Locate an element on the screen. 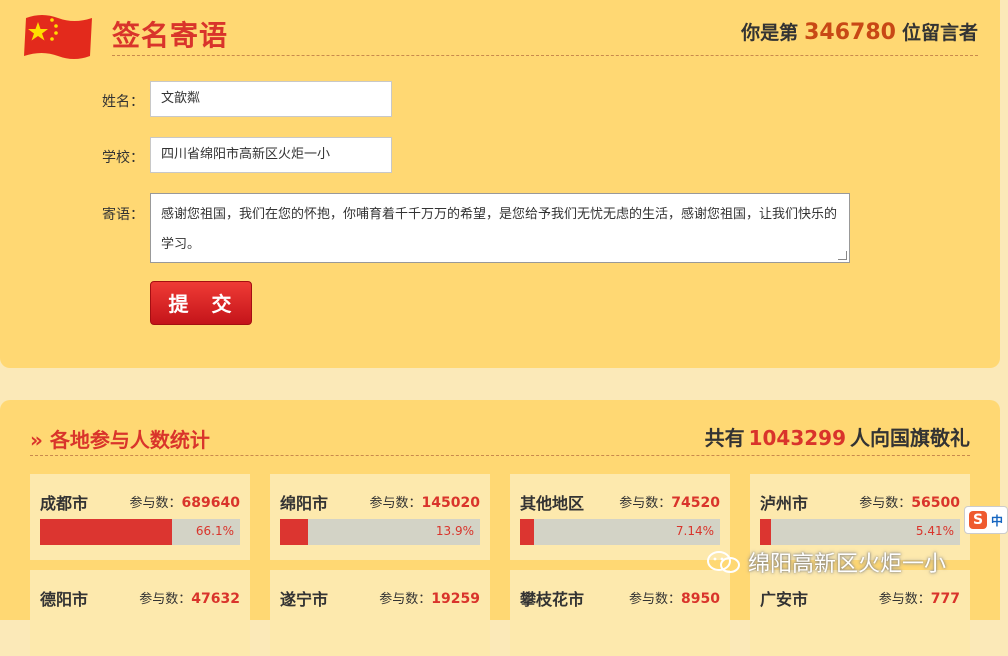 This screenshot has height=656, width=1008. wechat-icon is located at coordinates (723, 562).